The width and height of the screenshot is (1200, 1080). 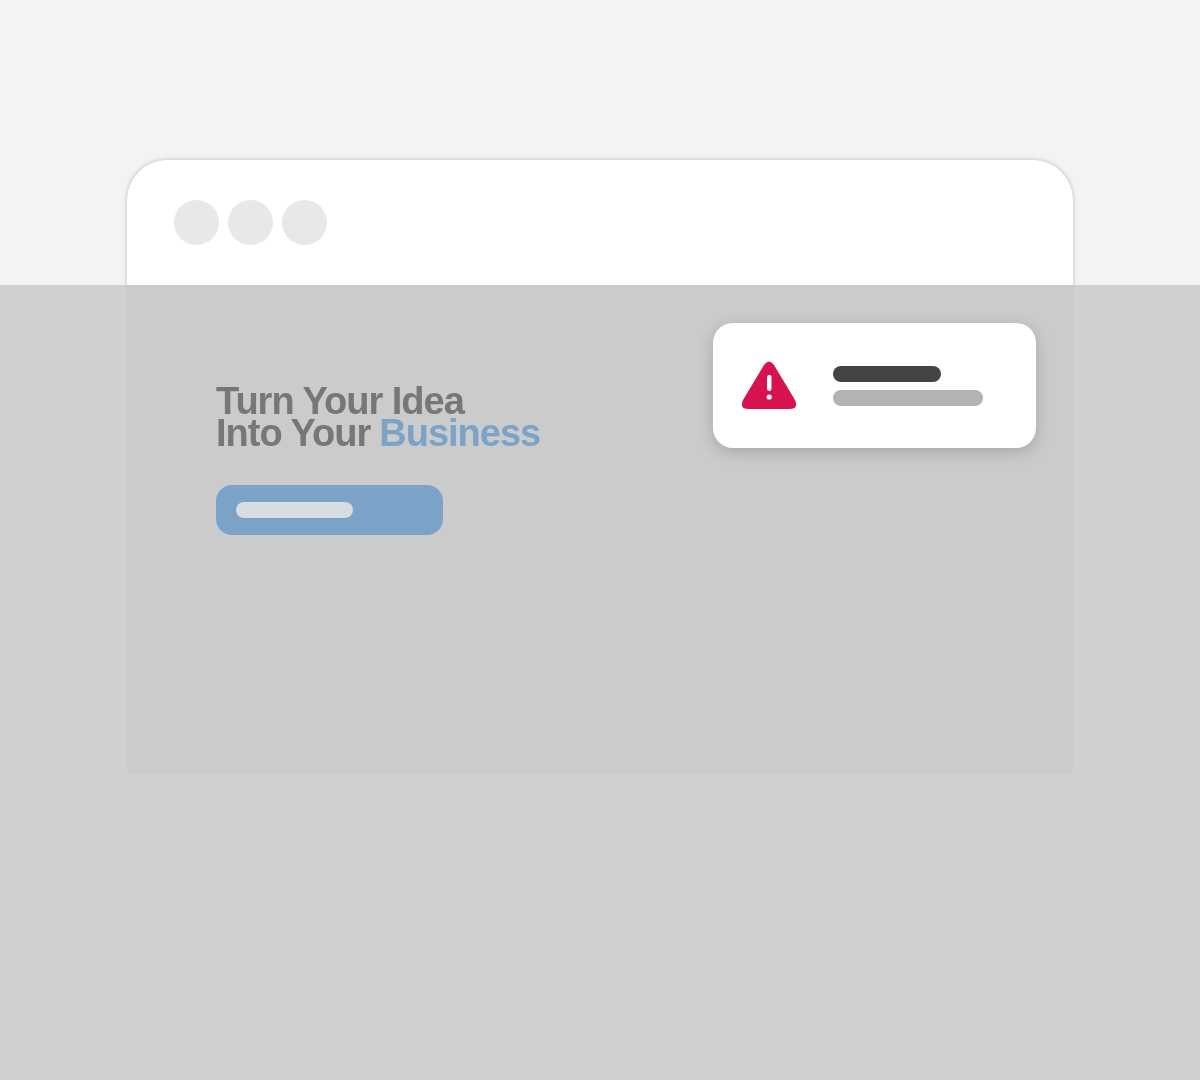 What do you see at coordinates (769, 385) in the screenshot?
I see `warning-icon` at bounding box center [769, 385].